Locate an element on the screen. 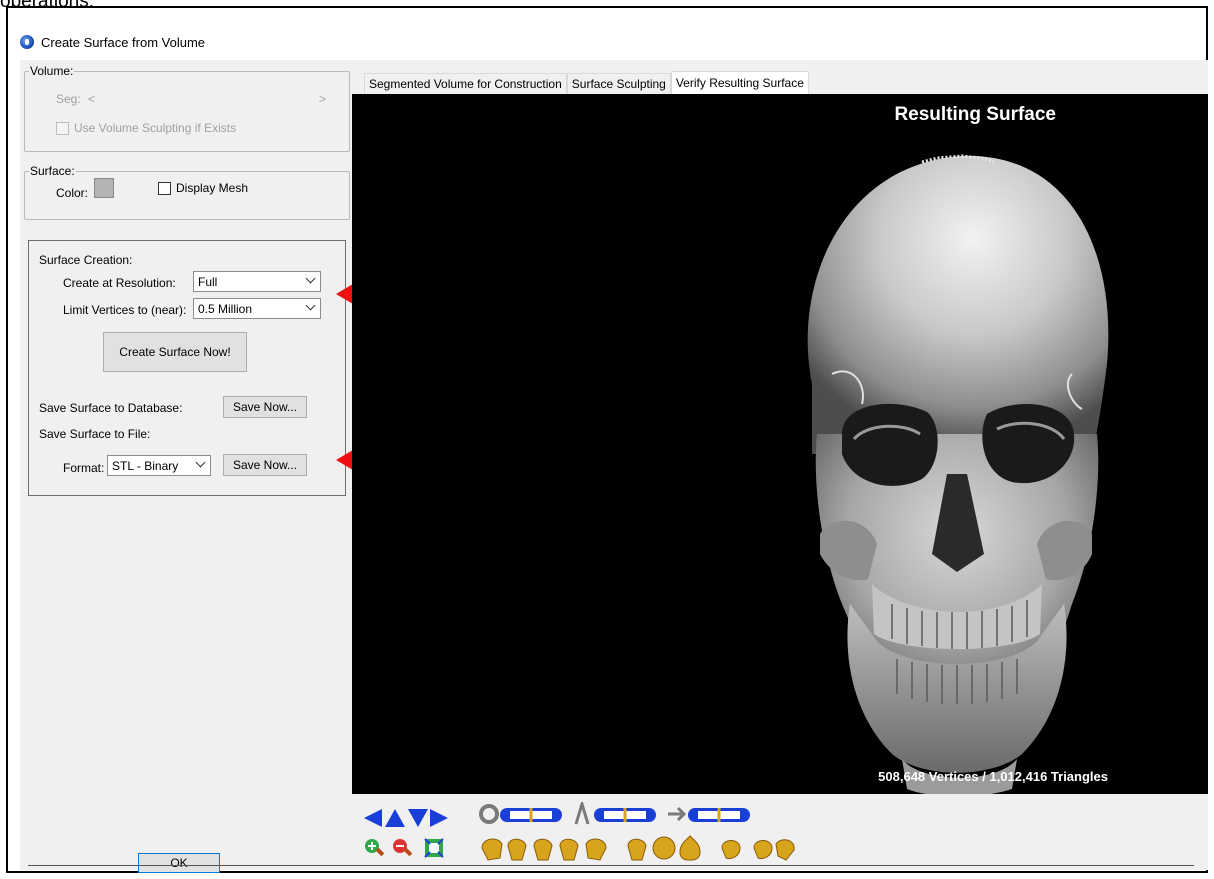 The image size is (1214, 879). format-label: Format: is located at coordinates (84, 468).